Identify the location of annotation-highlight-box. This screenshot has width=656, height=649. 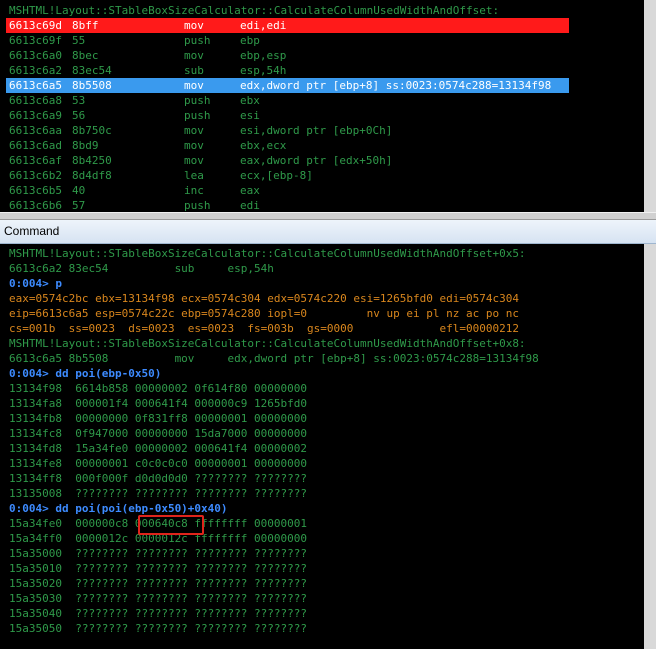
(171, 525).